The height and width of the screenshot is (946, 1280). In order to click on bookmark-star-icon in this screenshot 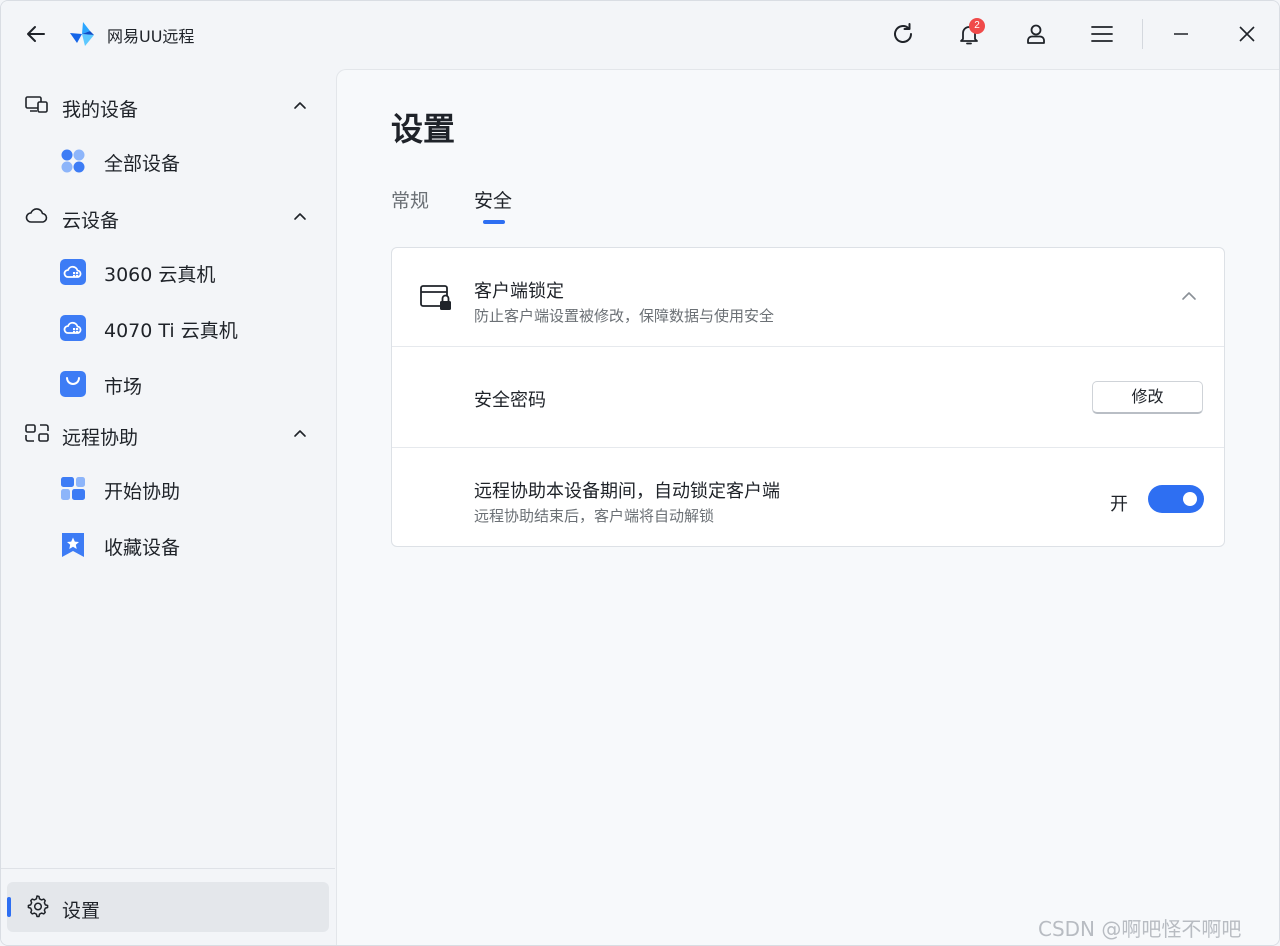, I will do `click(73, 545)`.